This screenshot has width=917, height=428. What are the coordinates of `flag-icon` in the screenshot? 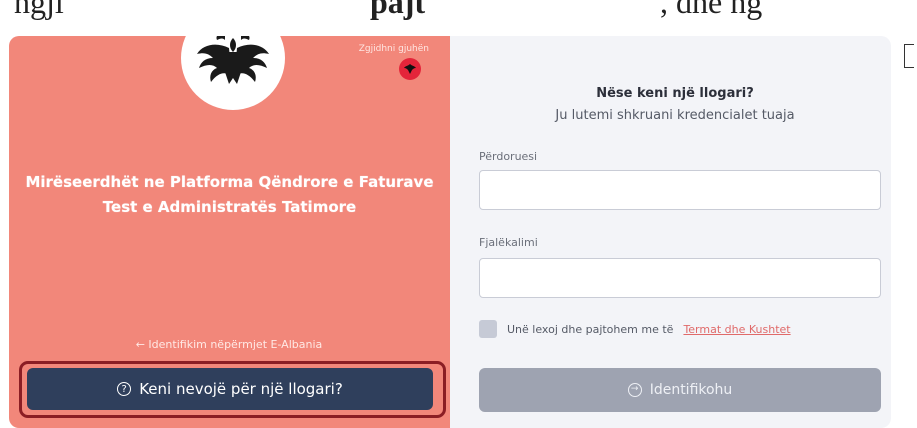 It's located at (410, 69).